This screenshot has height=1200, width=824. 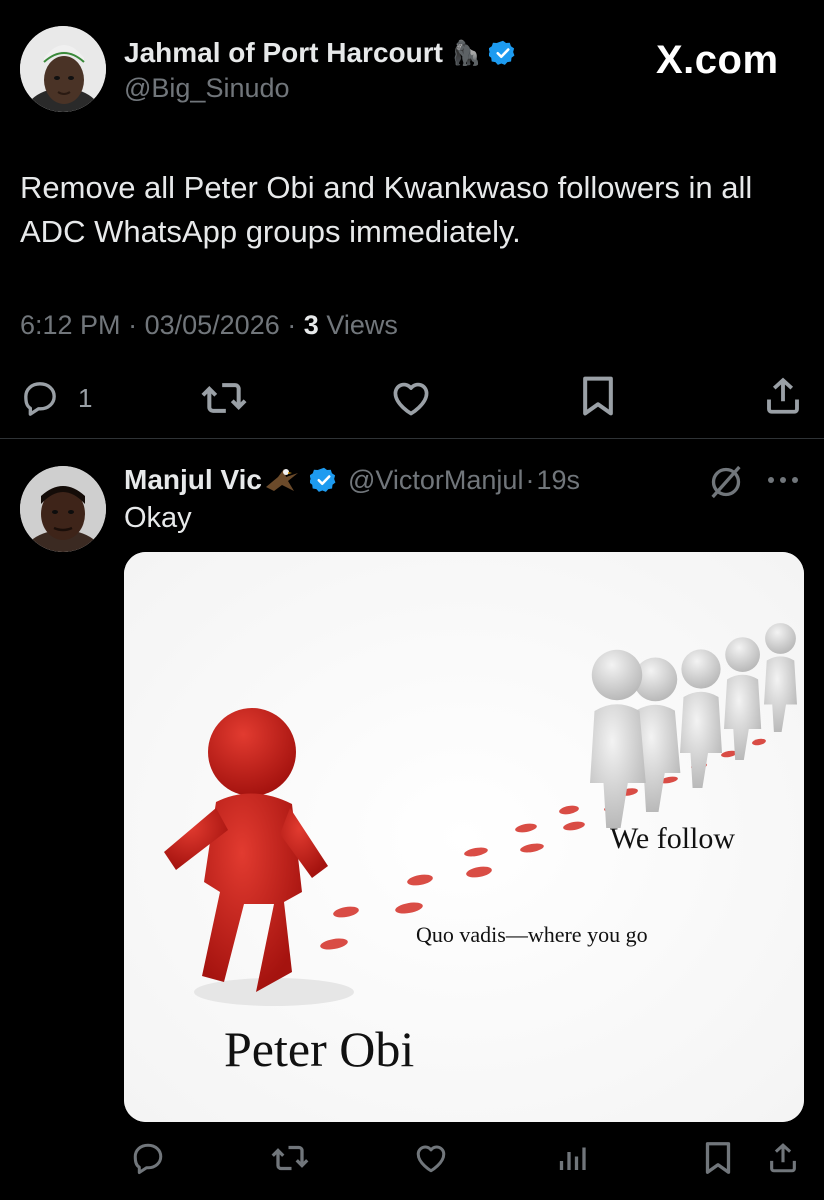 What do you see at coordinates (717, 60) in the screenshot?
I see `xcom-brand: X.com` at bounding box center [717, 60].